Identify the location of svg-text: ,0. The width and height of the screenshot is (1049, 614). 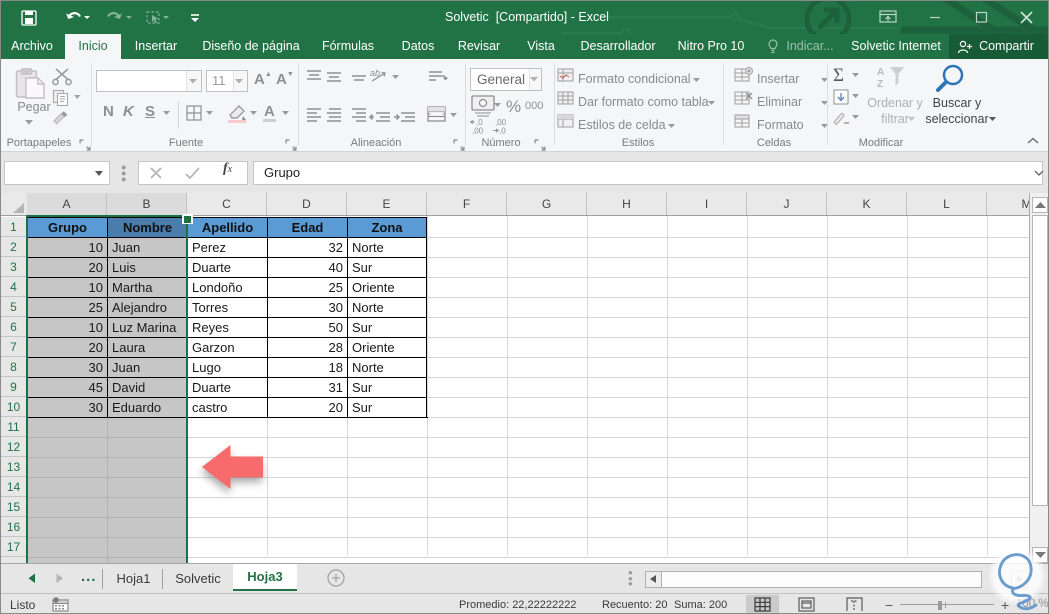
(502, 131).